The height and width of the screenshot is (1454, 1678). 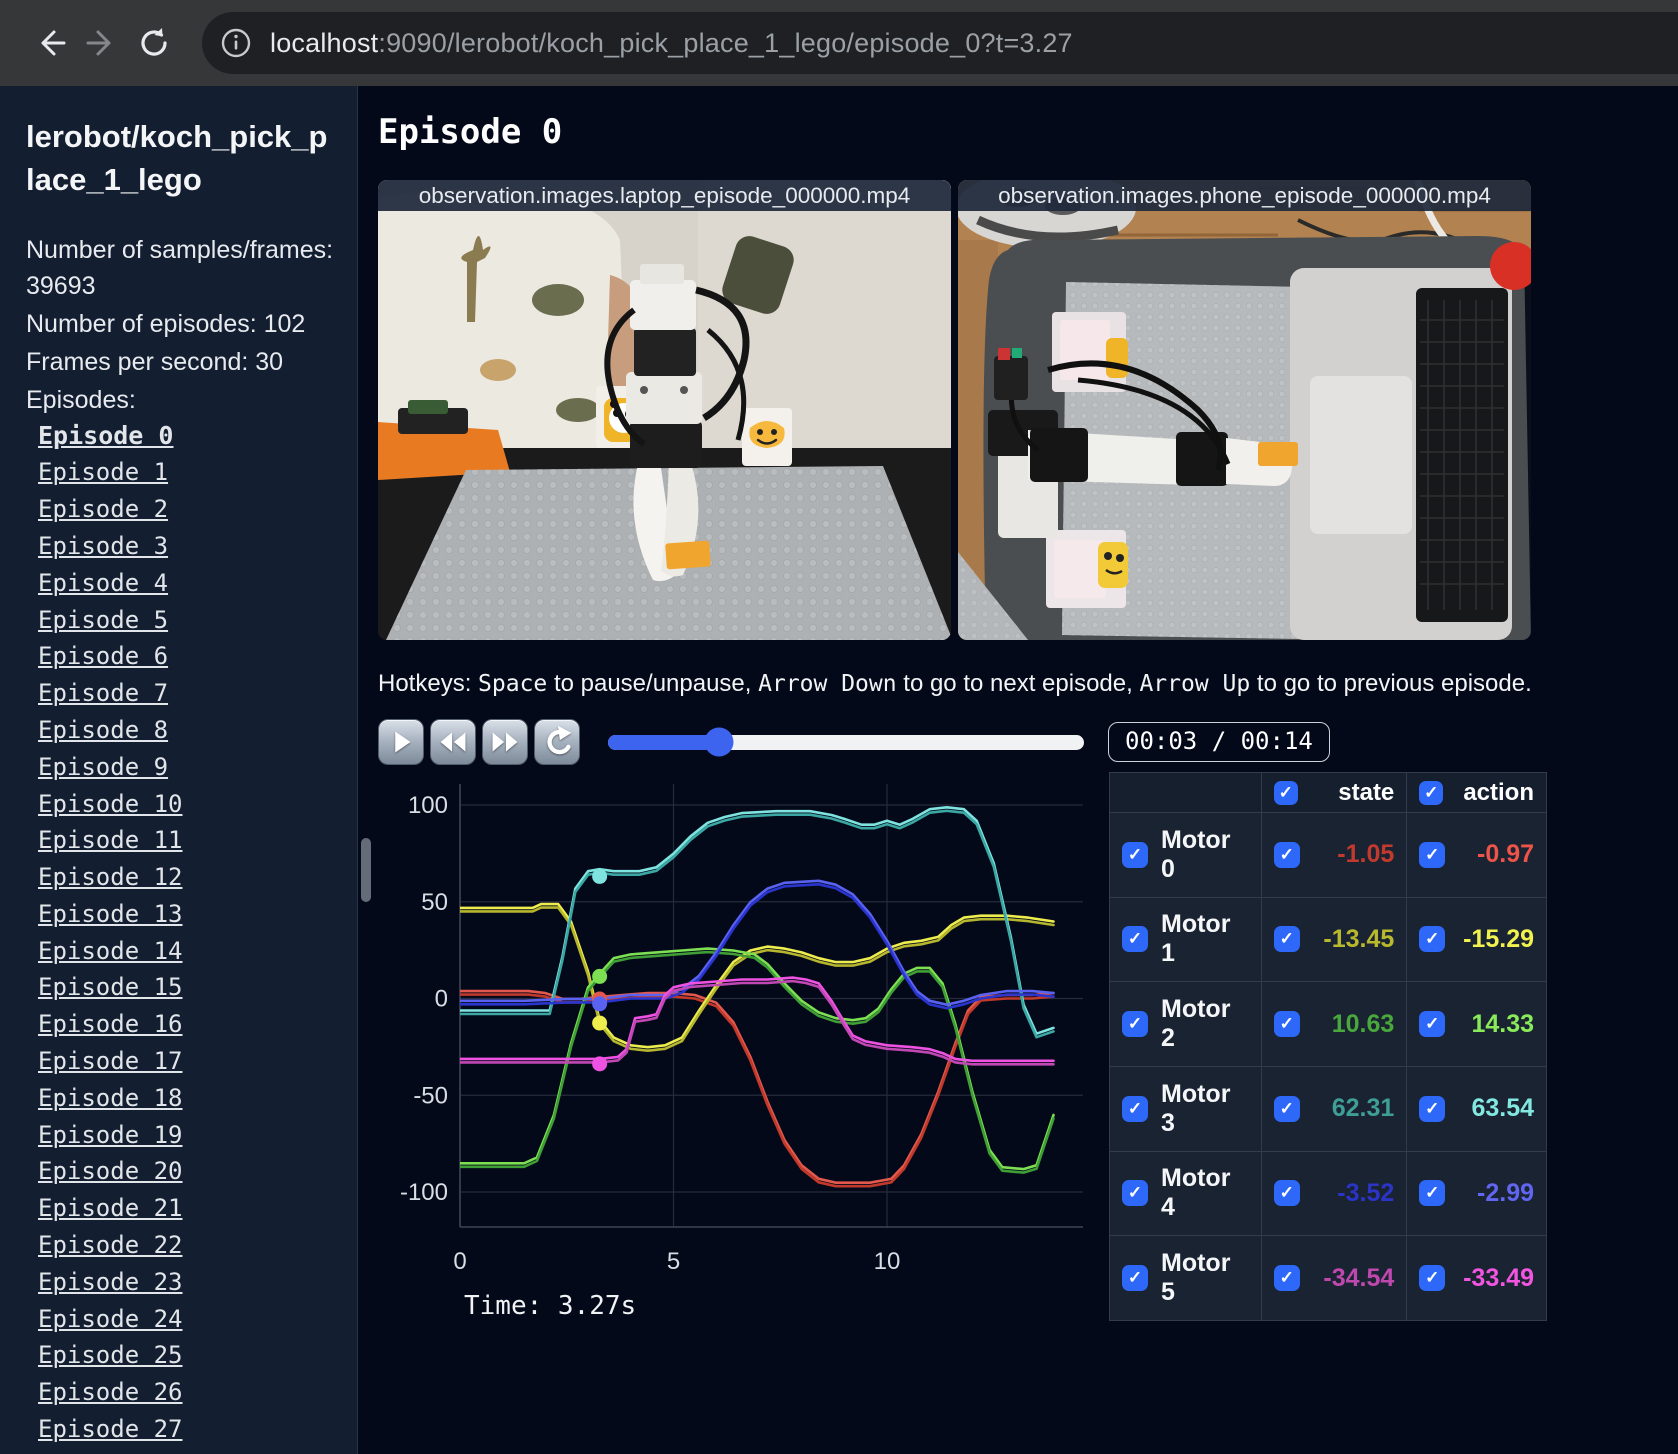 I want to click on state-value: 62.31, so click(x=1363, y=1108).